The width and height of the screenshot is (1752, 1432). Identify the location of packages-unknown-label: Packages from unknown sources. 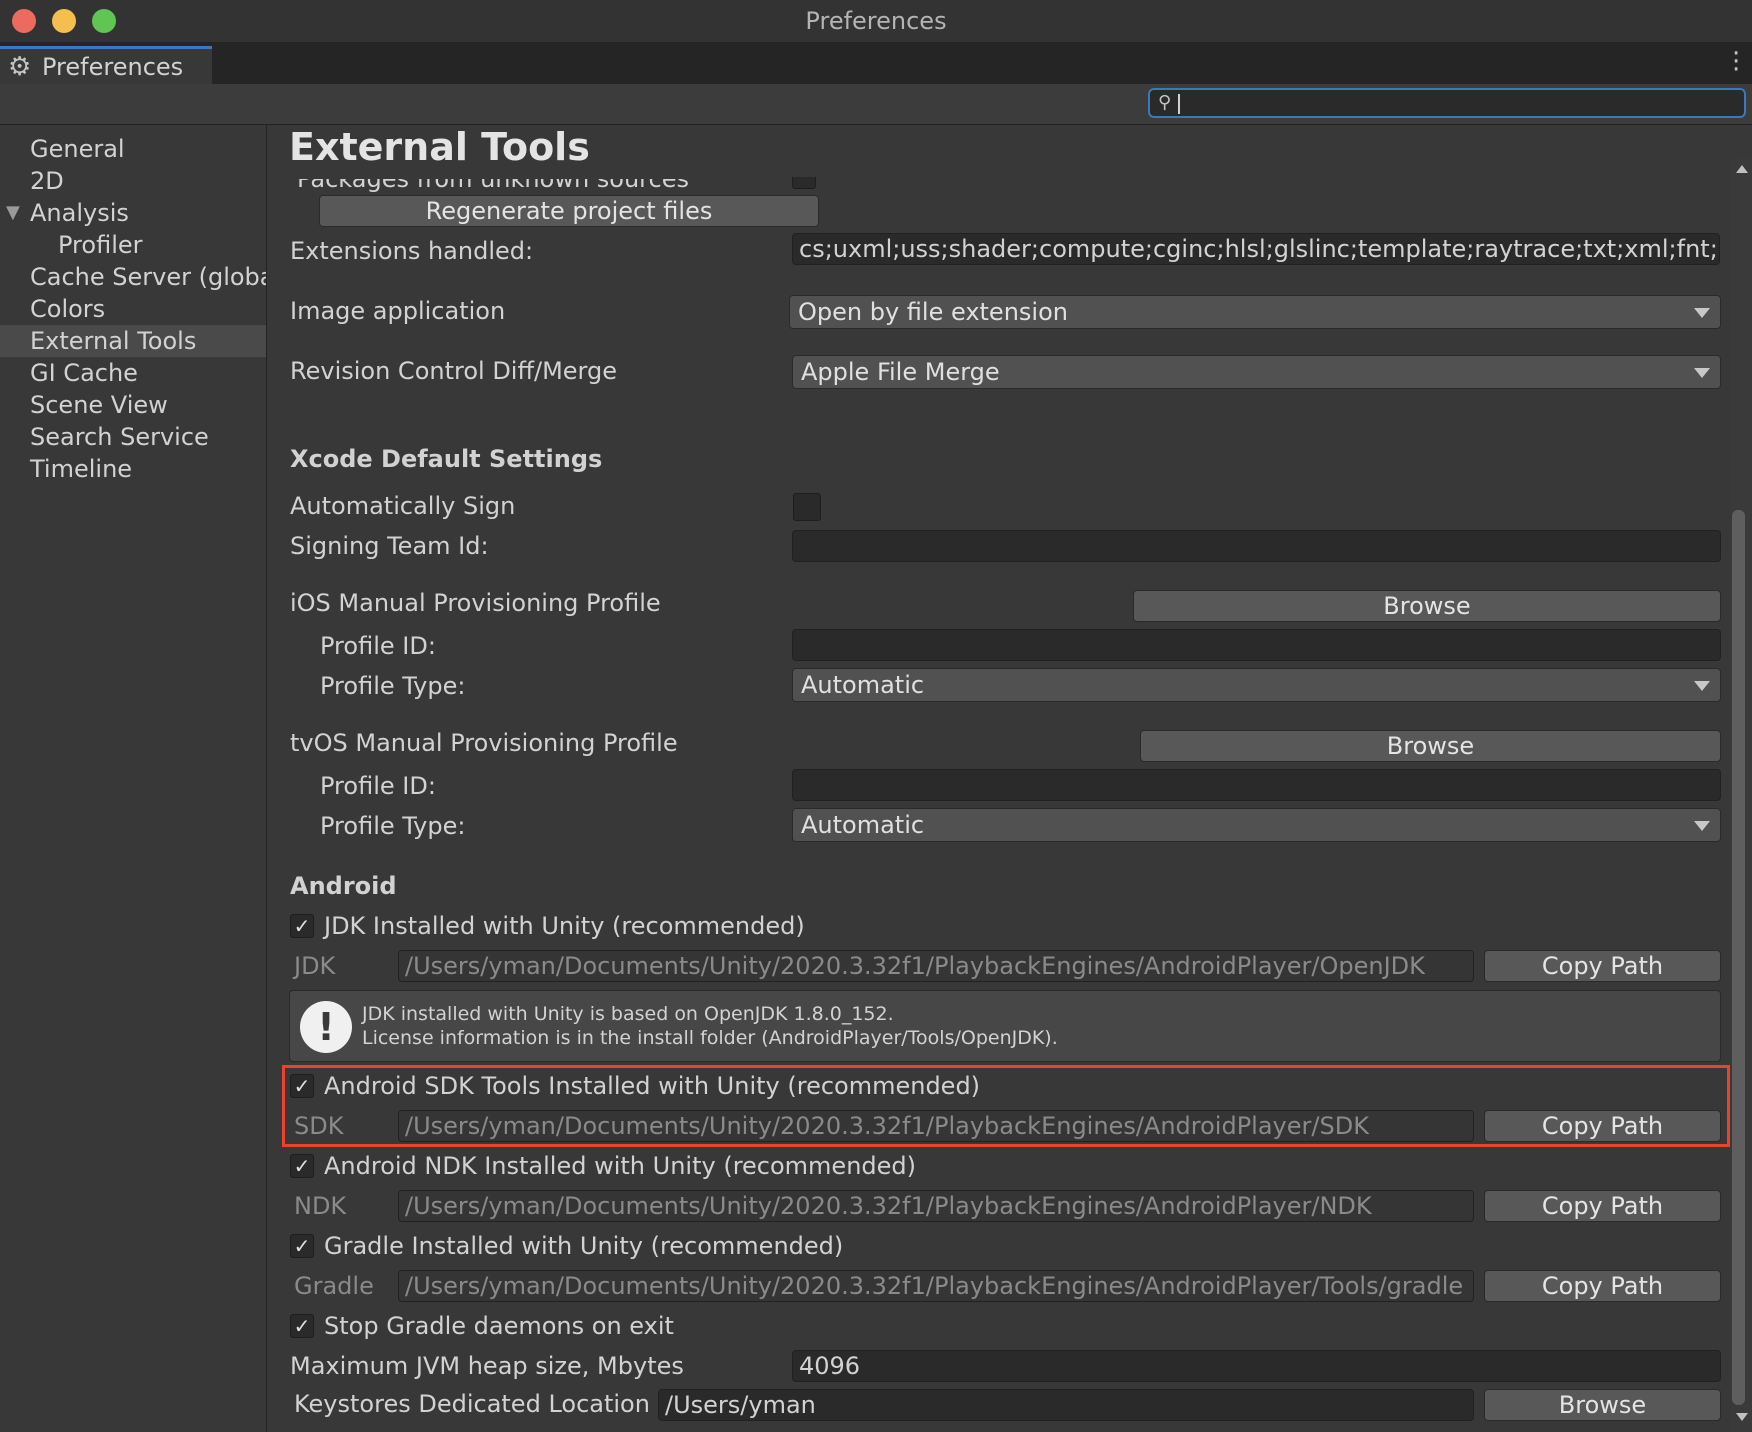
(493, 179).